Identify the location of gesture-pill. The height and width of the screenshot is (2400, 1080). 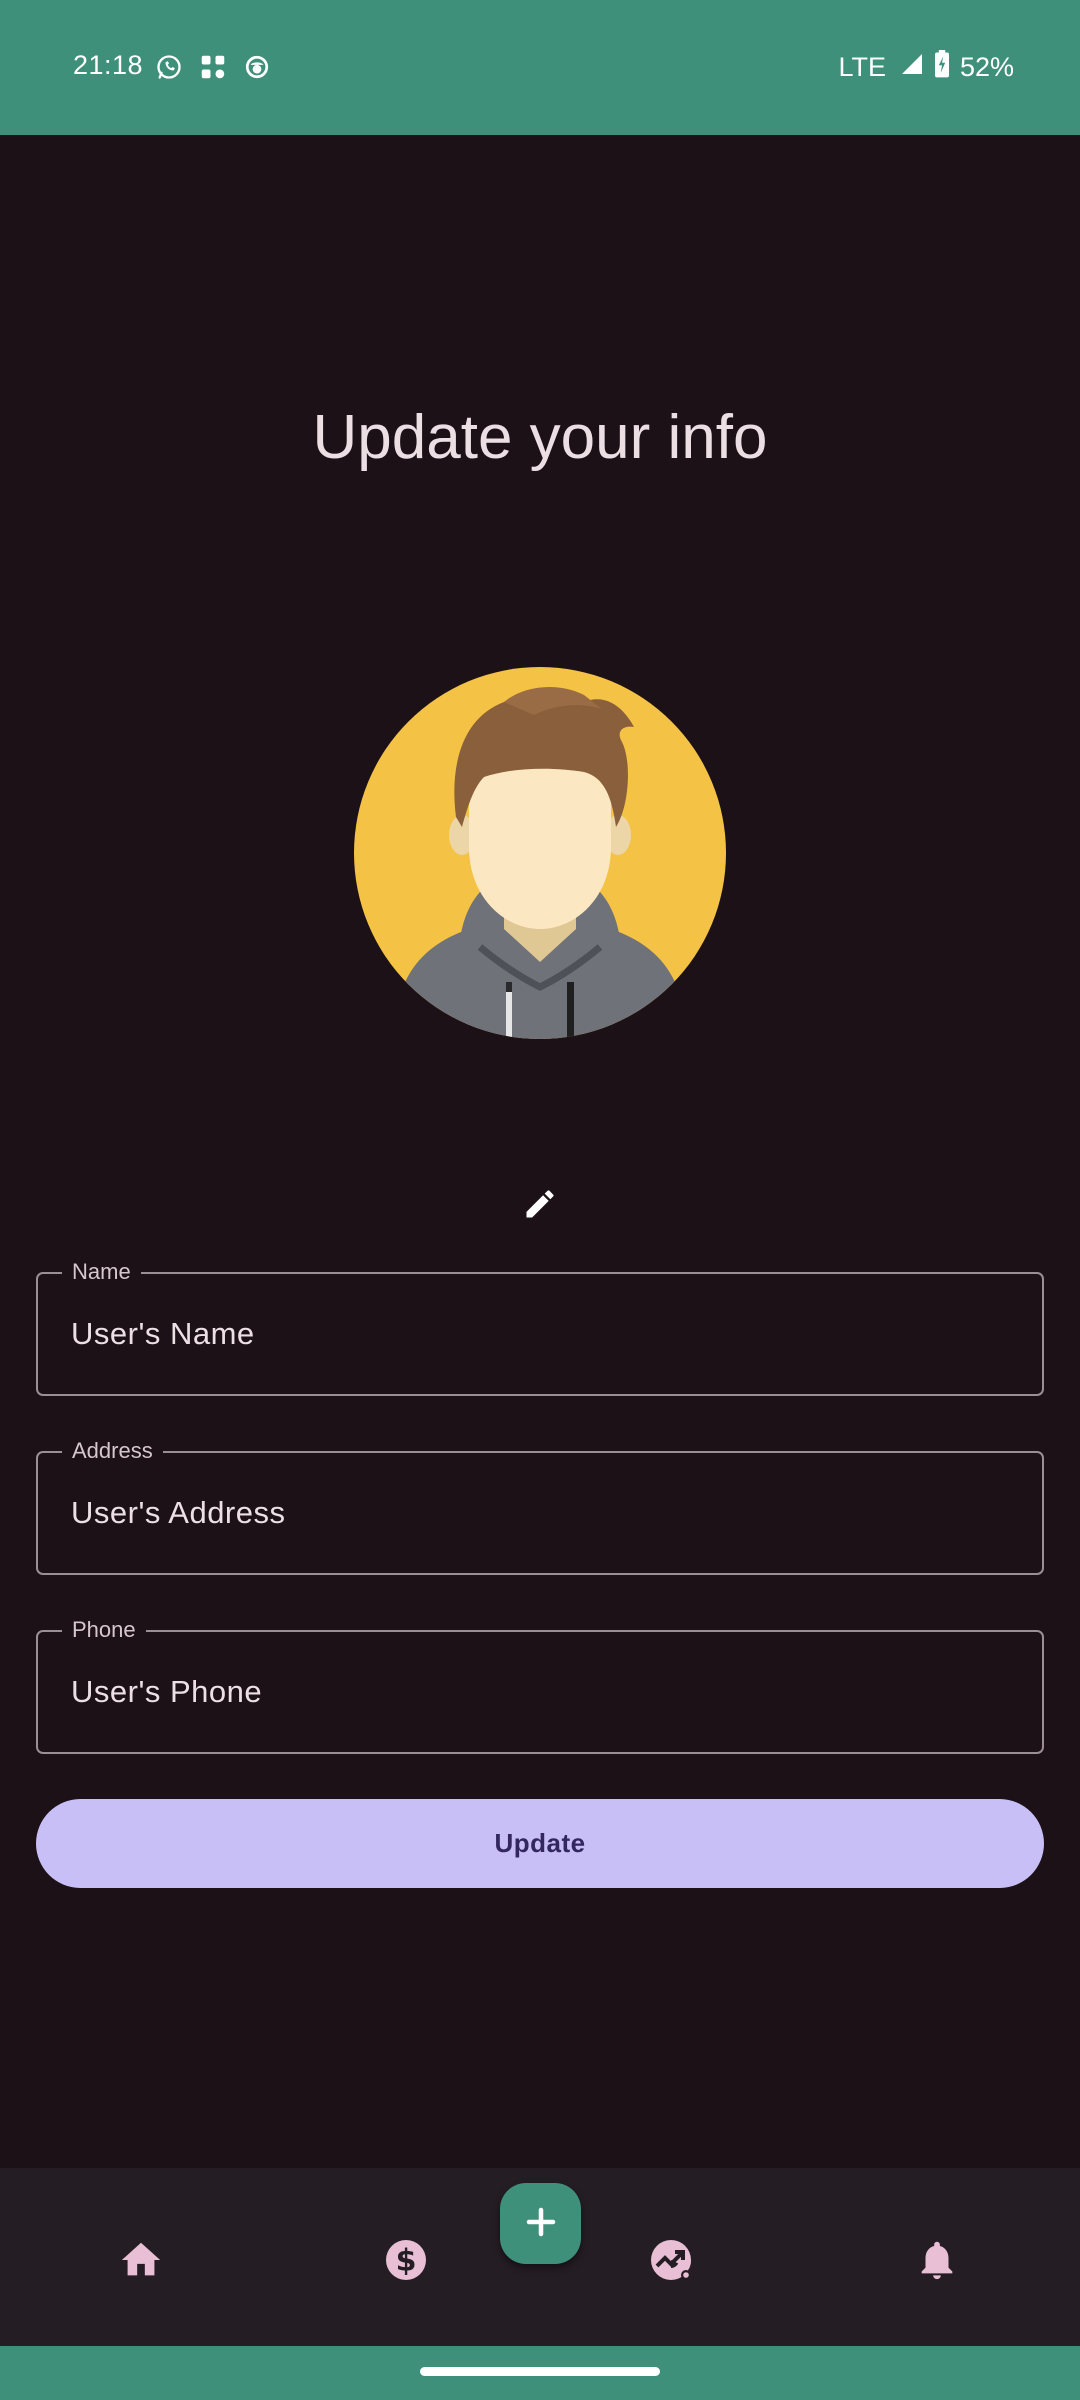
(540, 2371).